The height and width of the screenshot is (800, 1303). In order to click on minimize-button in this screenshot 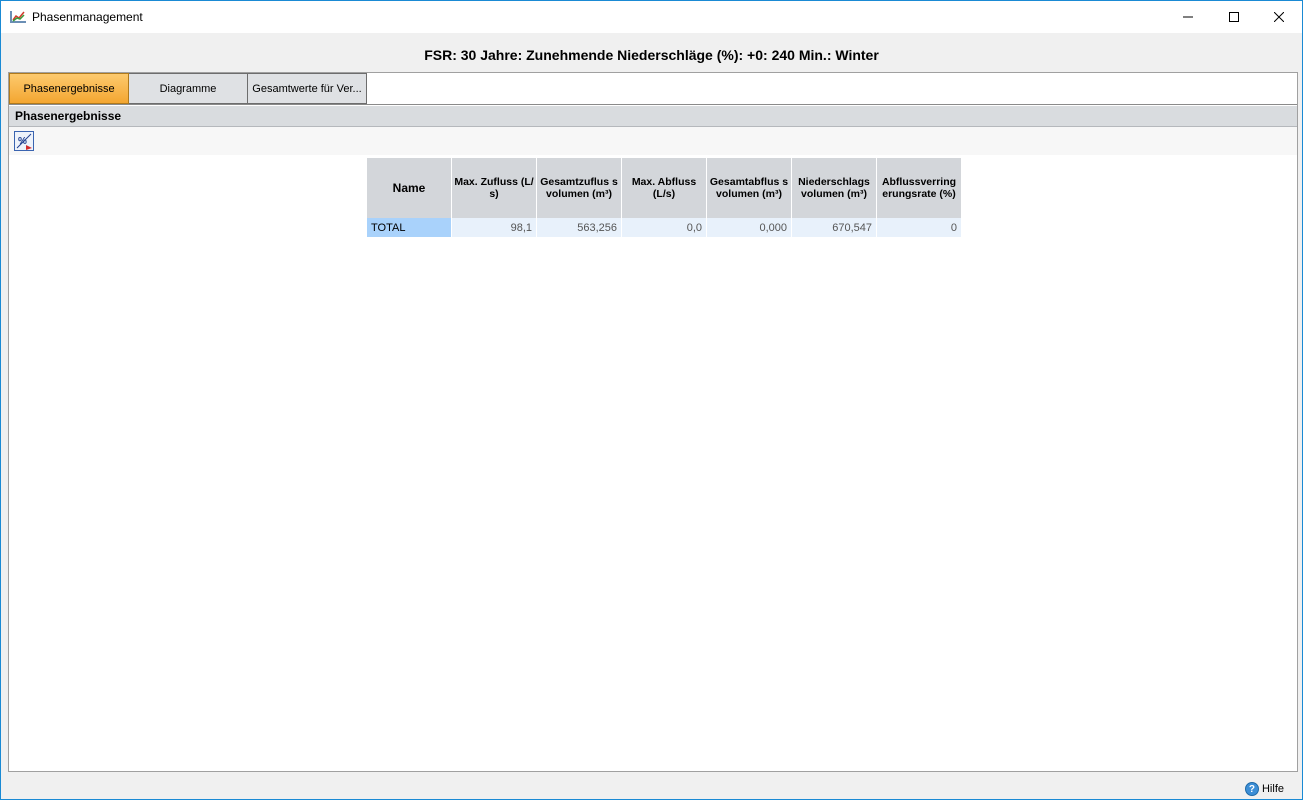, I will do `click(1188, 17)`.